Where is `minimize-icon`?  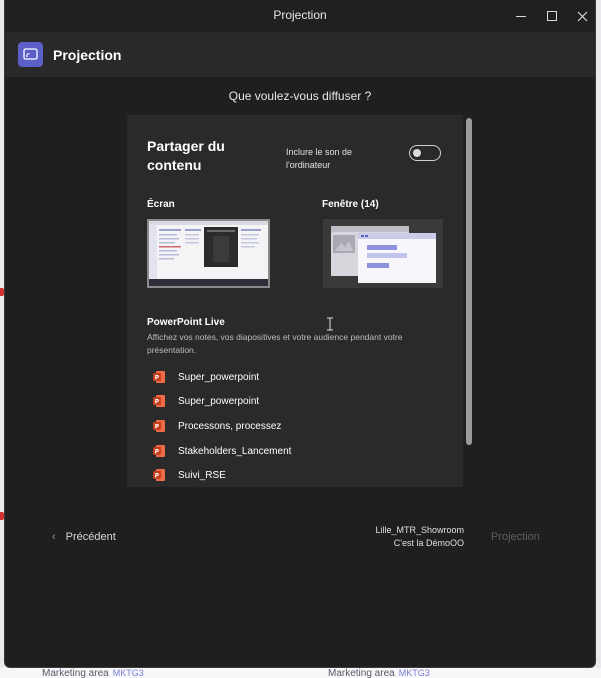
minimize-icon is located at coordinates (521, 16).